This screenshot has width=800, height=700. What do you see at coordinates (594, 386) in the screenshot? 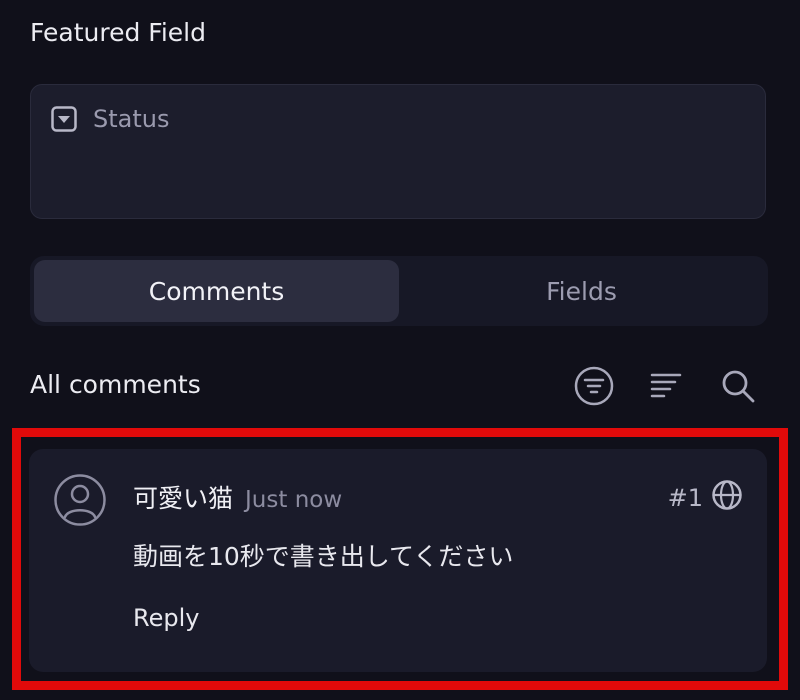
I see `filter-icon` at bounding box center [594, 386].